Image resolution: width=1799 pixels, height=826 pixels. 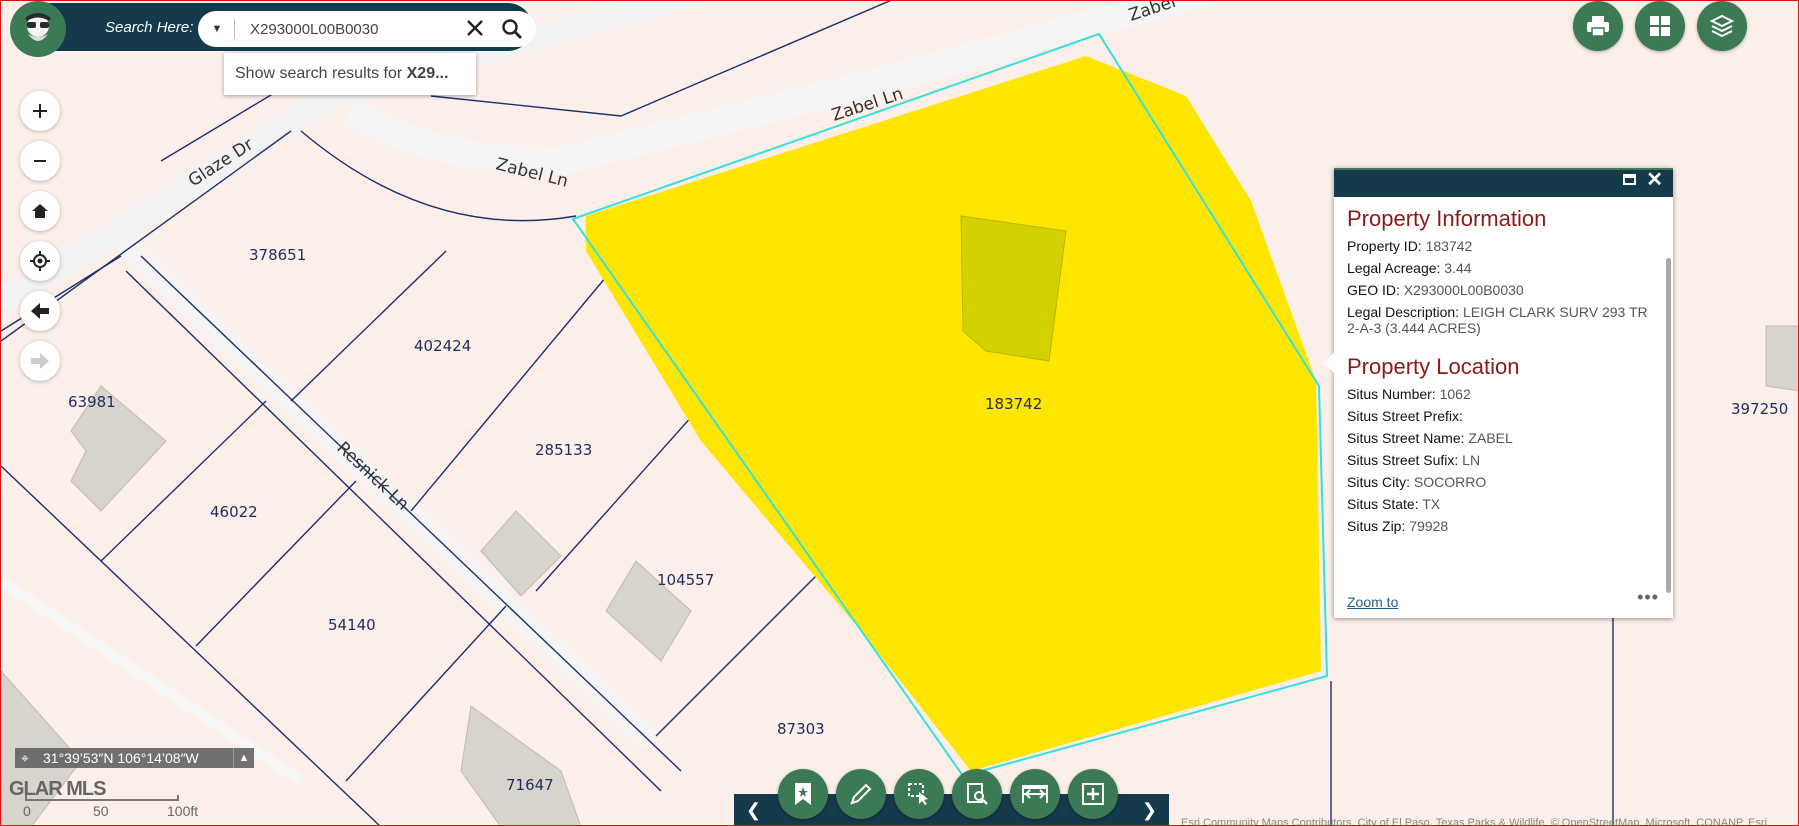 I want to click on field-key: GEO ID:, so click(x=1373, y=290).